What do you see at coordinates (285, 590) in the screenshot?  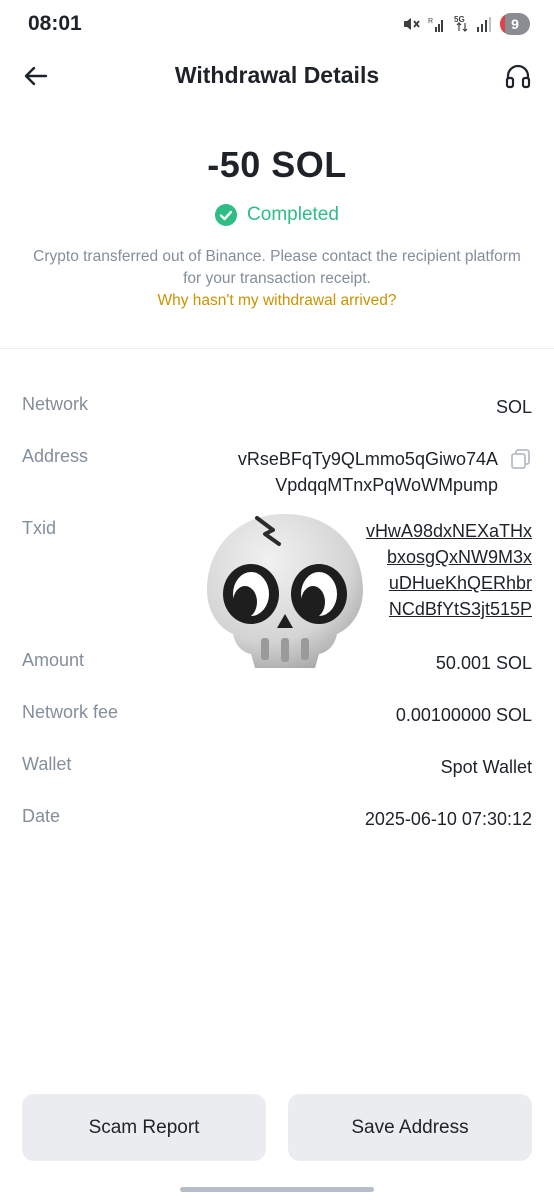 I see `skull-emoji-icon` at bounding box center [285, 590].